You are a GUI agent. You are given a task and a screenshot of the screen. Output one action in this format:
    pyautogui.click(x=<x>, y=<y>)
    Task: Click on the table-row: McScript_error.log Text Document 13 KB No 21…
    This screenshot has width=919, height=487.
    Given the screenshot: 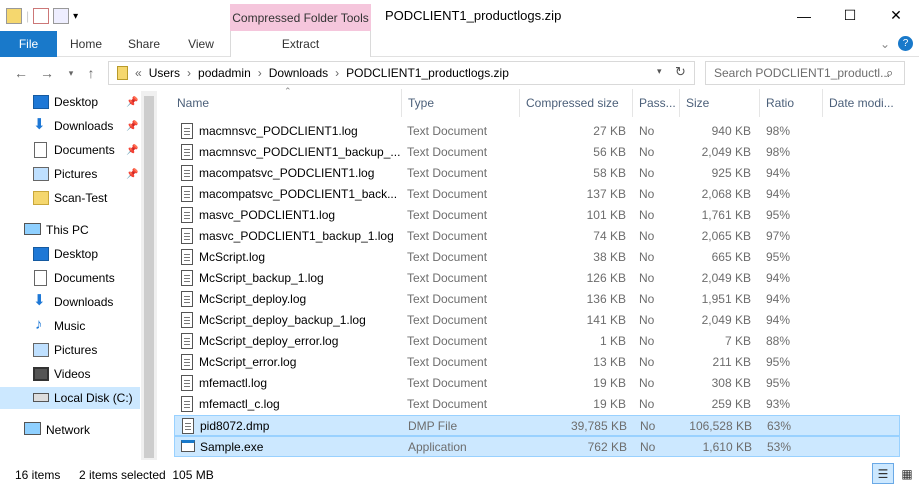 What is the action you would take?
    pyautogui.click(x=537, y=362)
    